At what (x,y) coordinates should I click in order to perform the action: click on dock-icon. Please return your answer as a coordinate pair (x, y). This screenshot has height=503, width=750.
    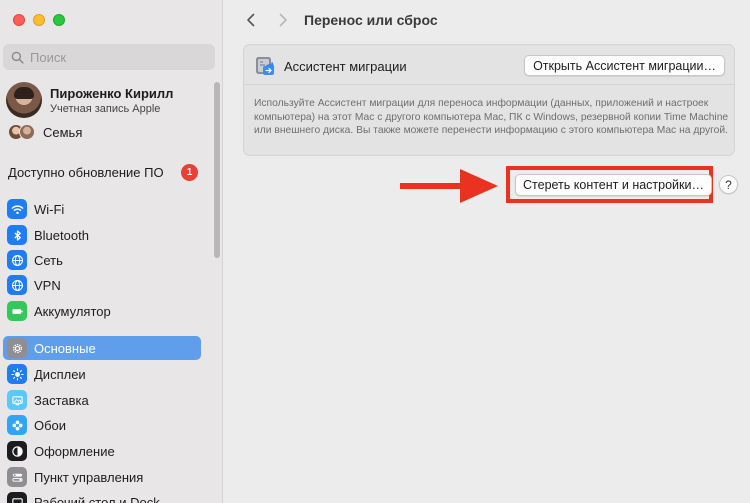
    Looking at the image, I should click on (17, 497).